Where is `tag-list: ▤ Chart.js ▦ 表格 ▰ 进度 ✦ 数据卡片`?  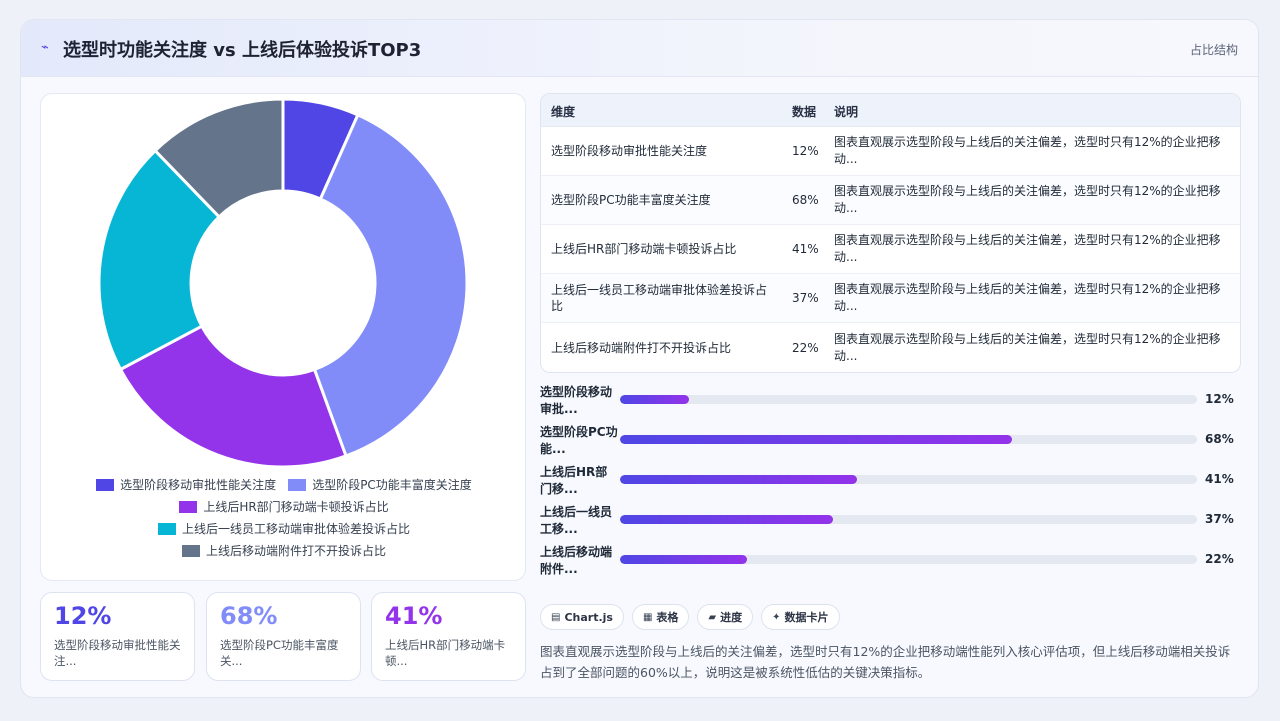
tag-list: ▤ Chart.js ▦ 表格 ▰ 进度 ✦ 数据卡片 is located at coordinates (690, 617).